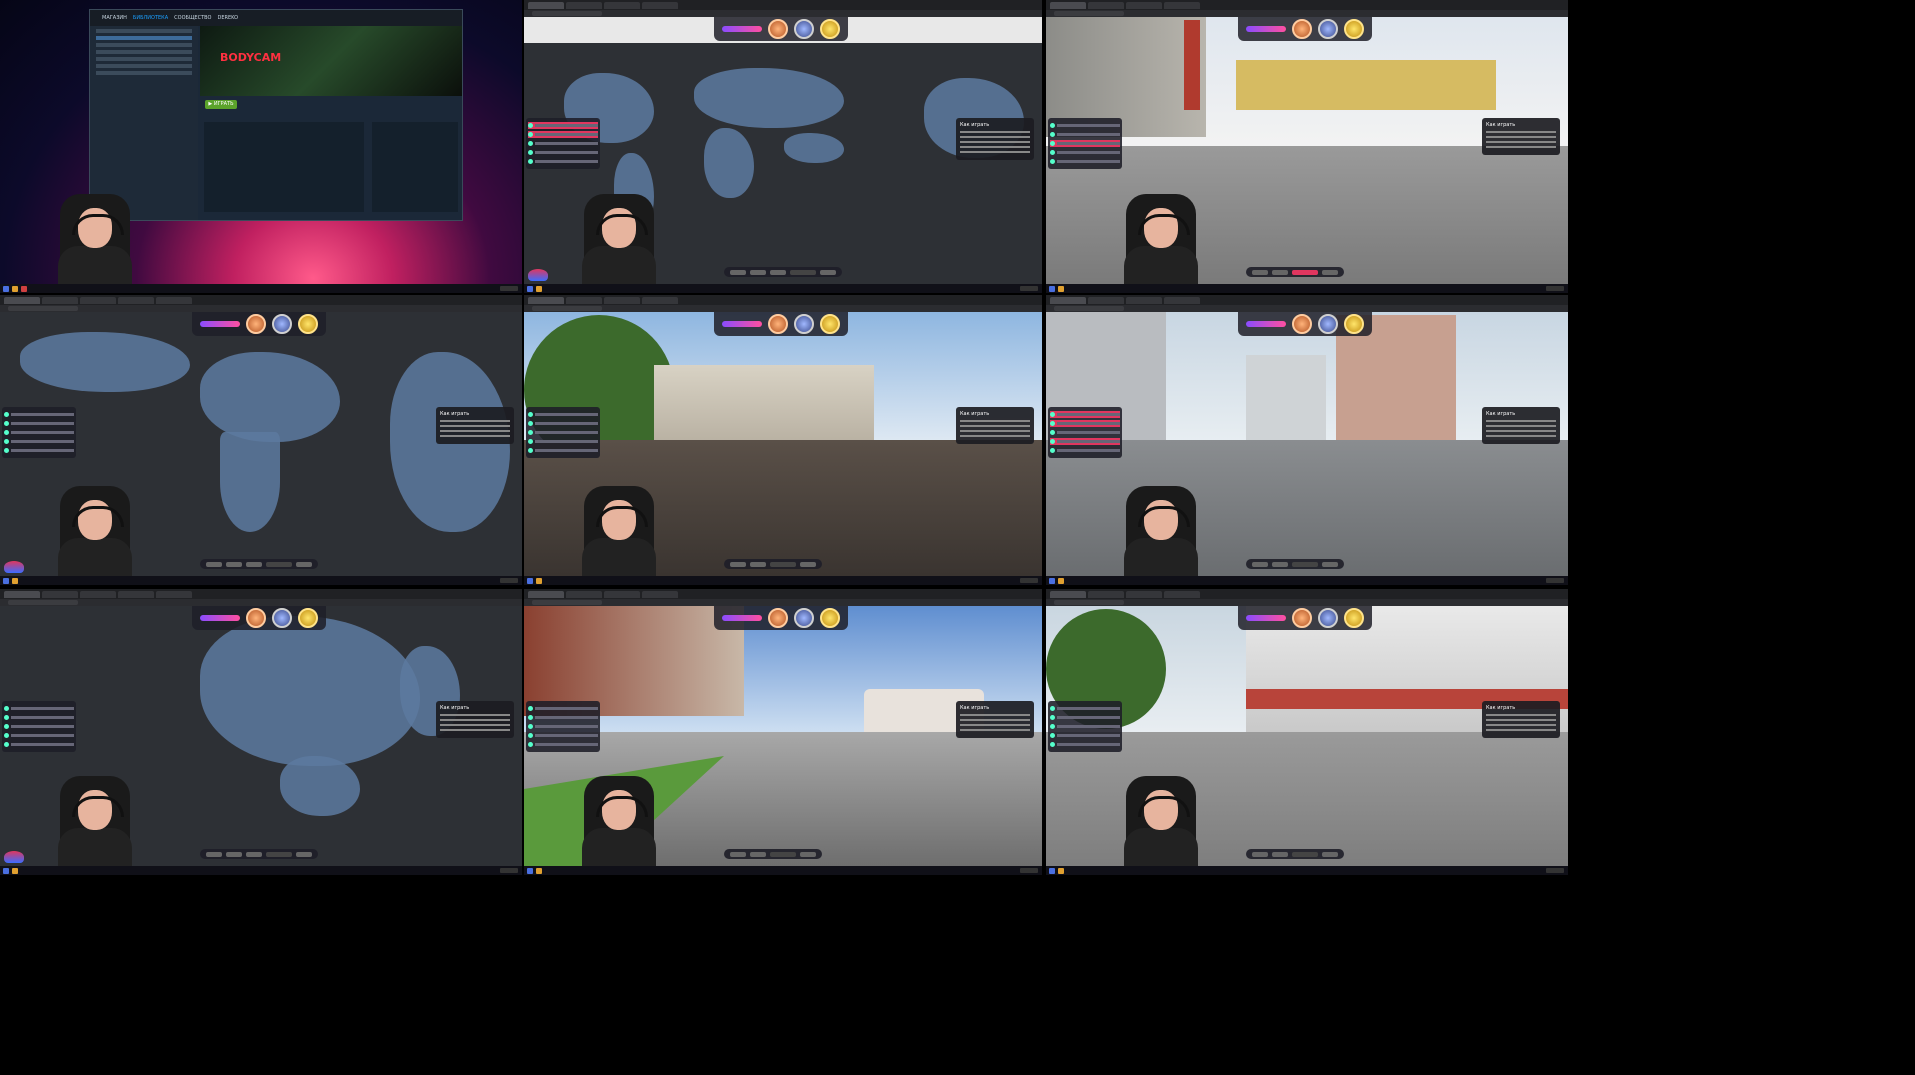  What do you see at coordinates (538, 275) in the screenshot?
I see `mapmint-logo` at bounding box center [538, 275].